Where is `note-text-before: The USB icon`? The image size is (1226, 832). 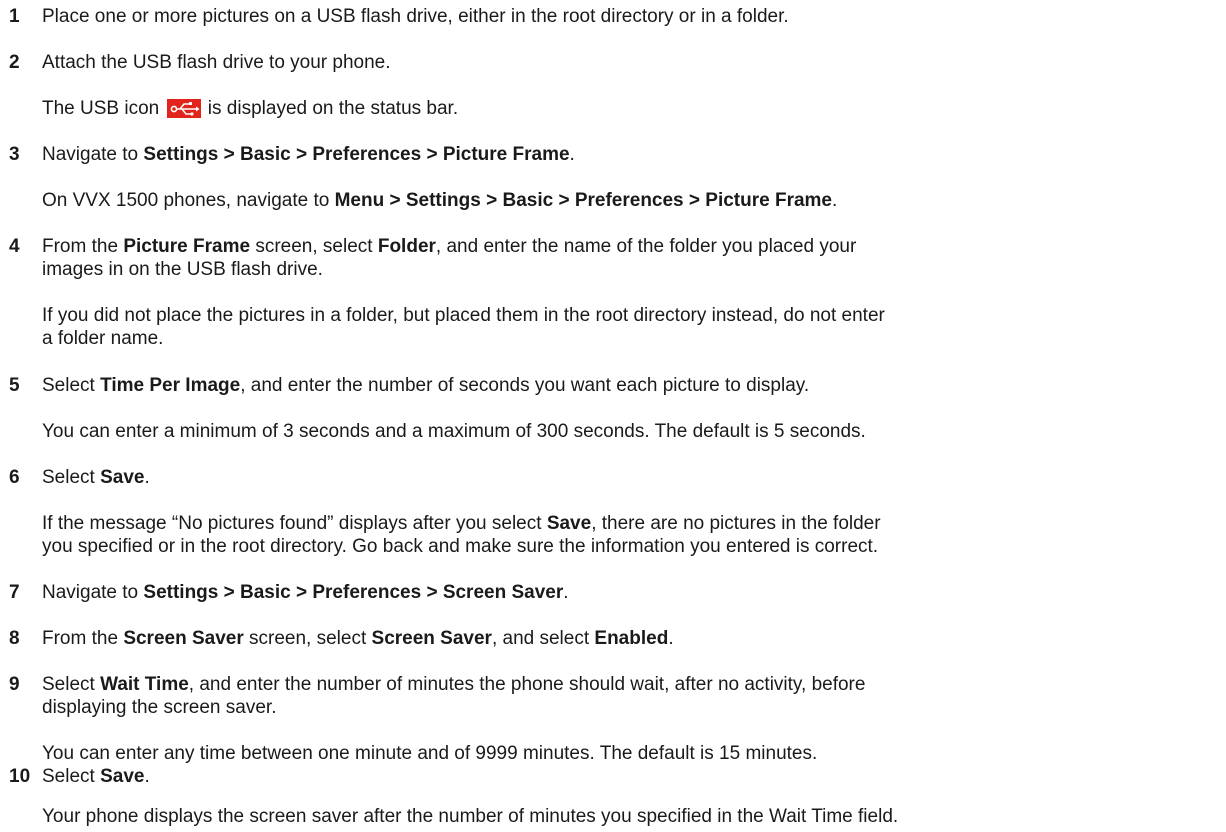 note-text-before: The USB icon is located at coordinates (101, 108).